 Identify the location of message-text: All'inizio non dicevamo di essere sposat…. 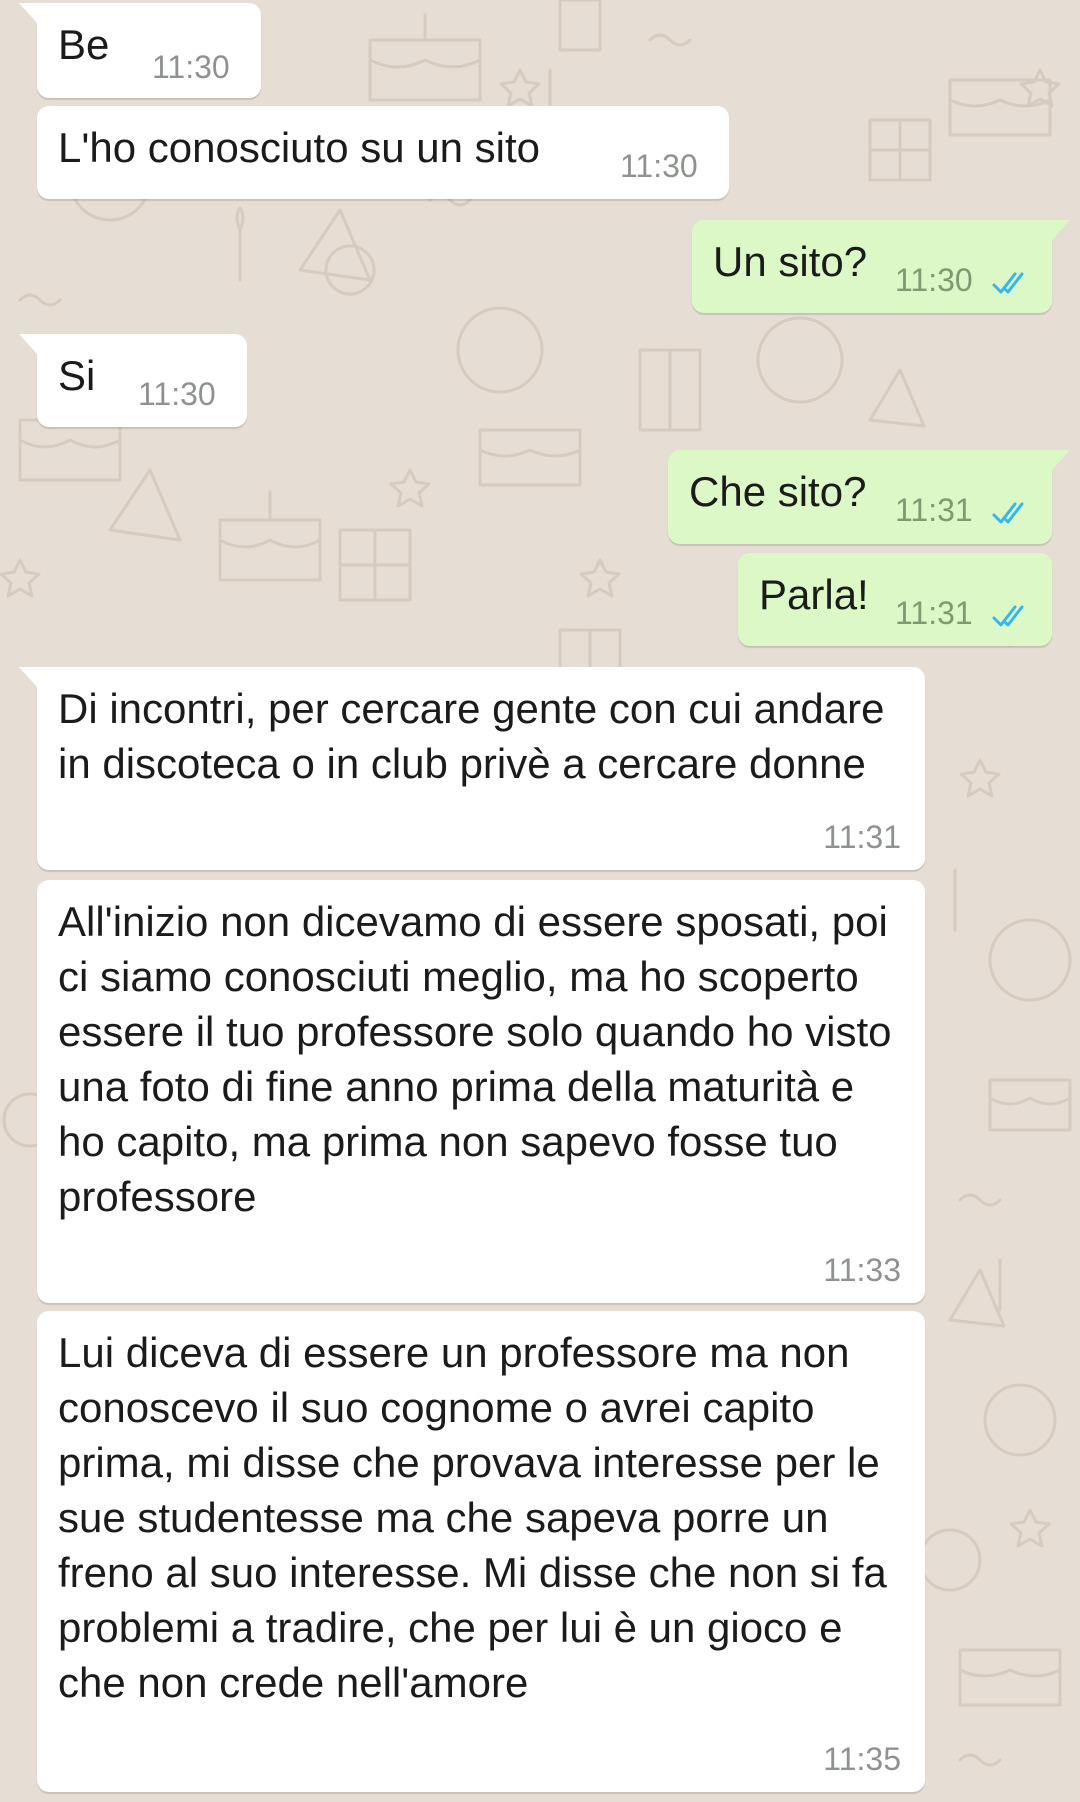
(475, 1059).